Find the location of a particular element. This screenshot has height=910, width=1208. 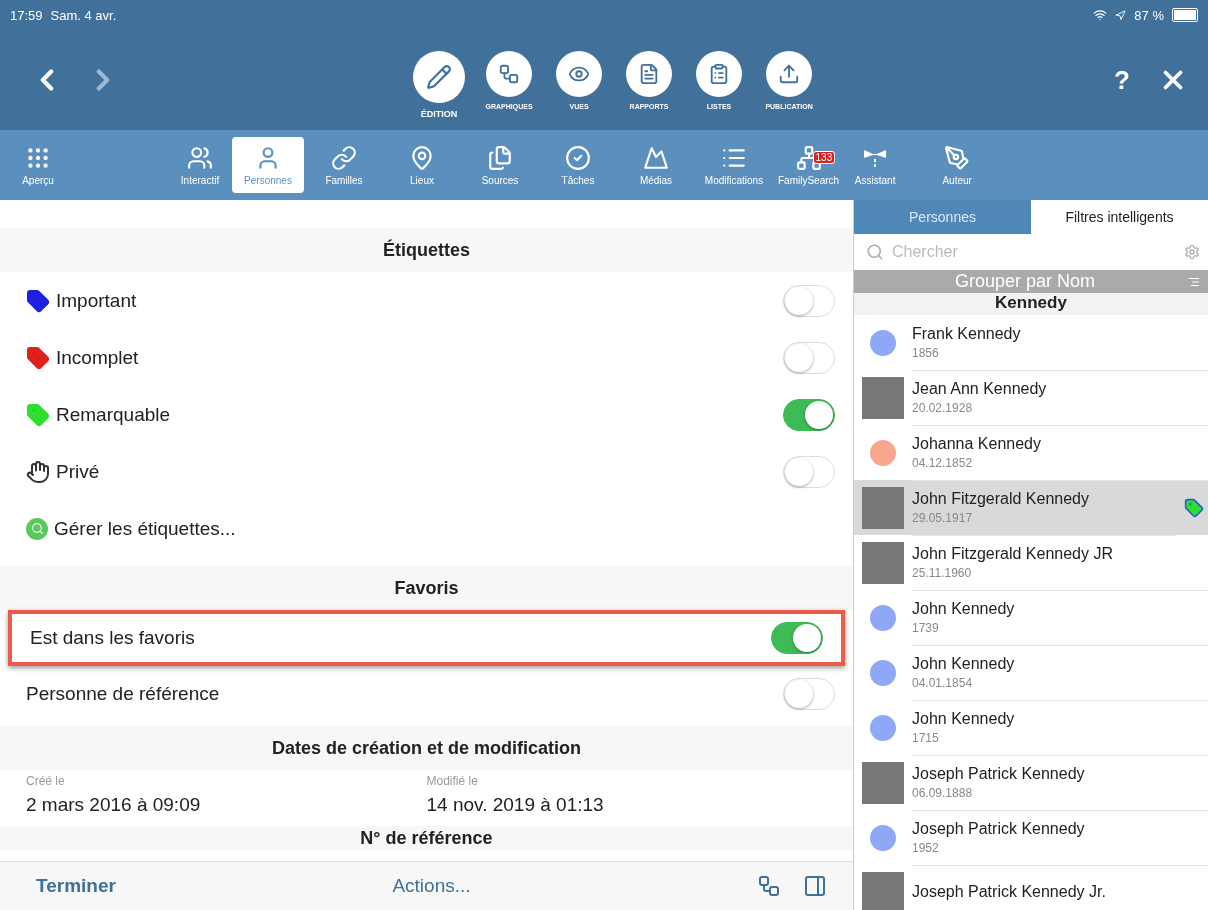

battery-percent: 87 % is located at coordinates (1149, 15).